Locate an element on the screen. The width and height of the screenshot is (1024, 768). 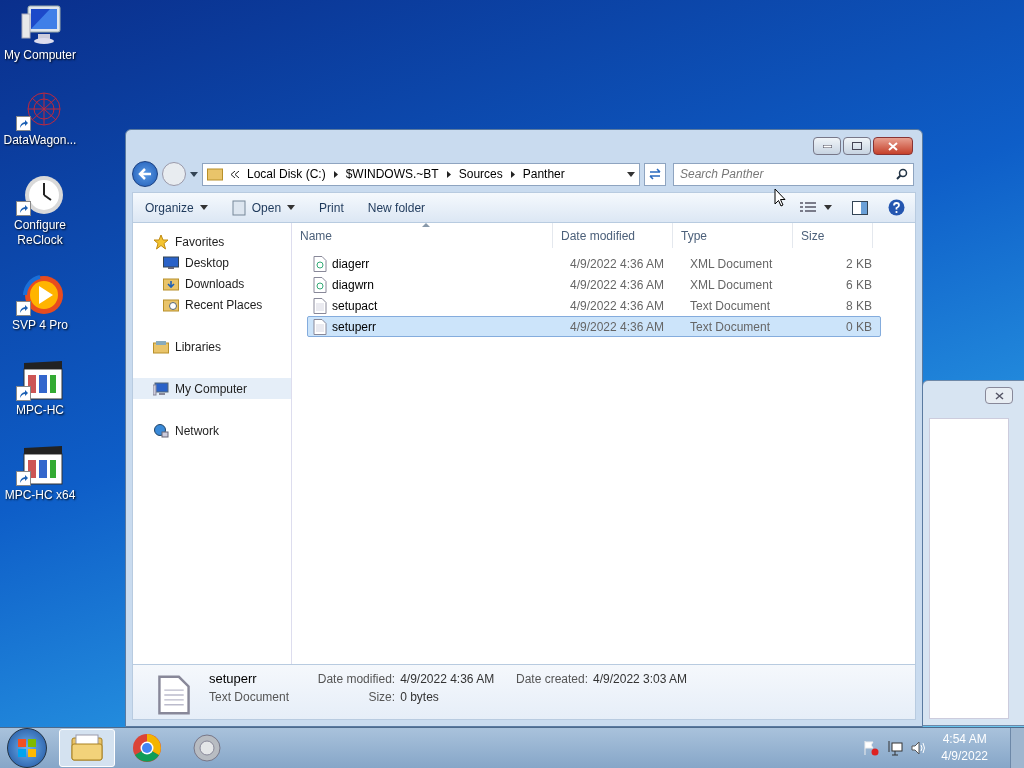
desktop-icon-label: MPC-HC x64 is located at coordinates (40, 495).